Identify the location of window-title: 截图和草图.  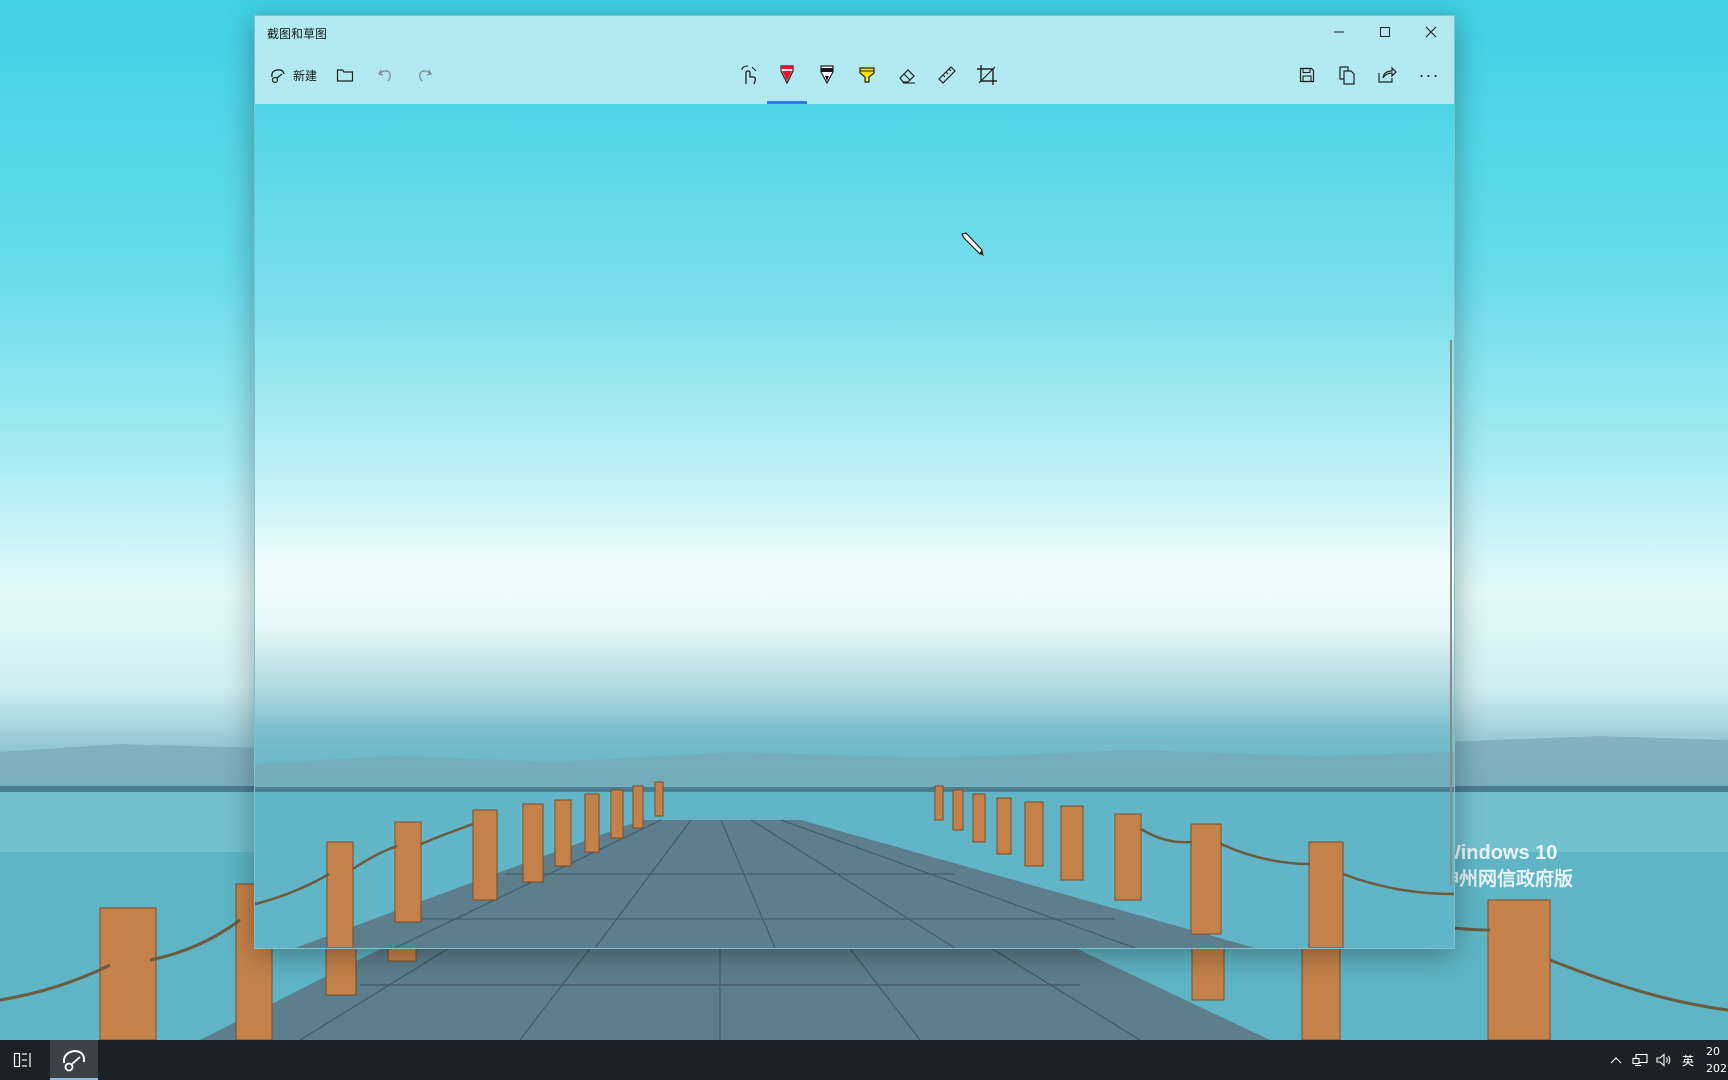
(297, 34).